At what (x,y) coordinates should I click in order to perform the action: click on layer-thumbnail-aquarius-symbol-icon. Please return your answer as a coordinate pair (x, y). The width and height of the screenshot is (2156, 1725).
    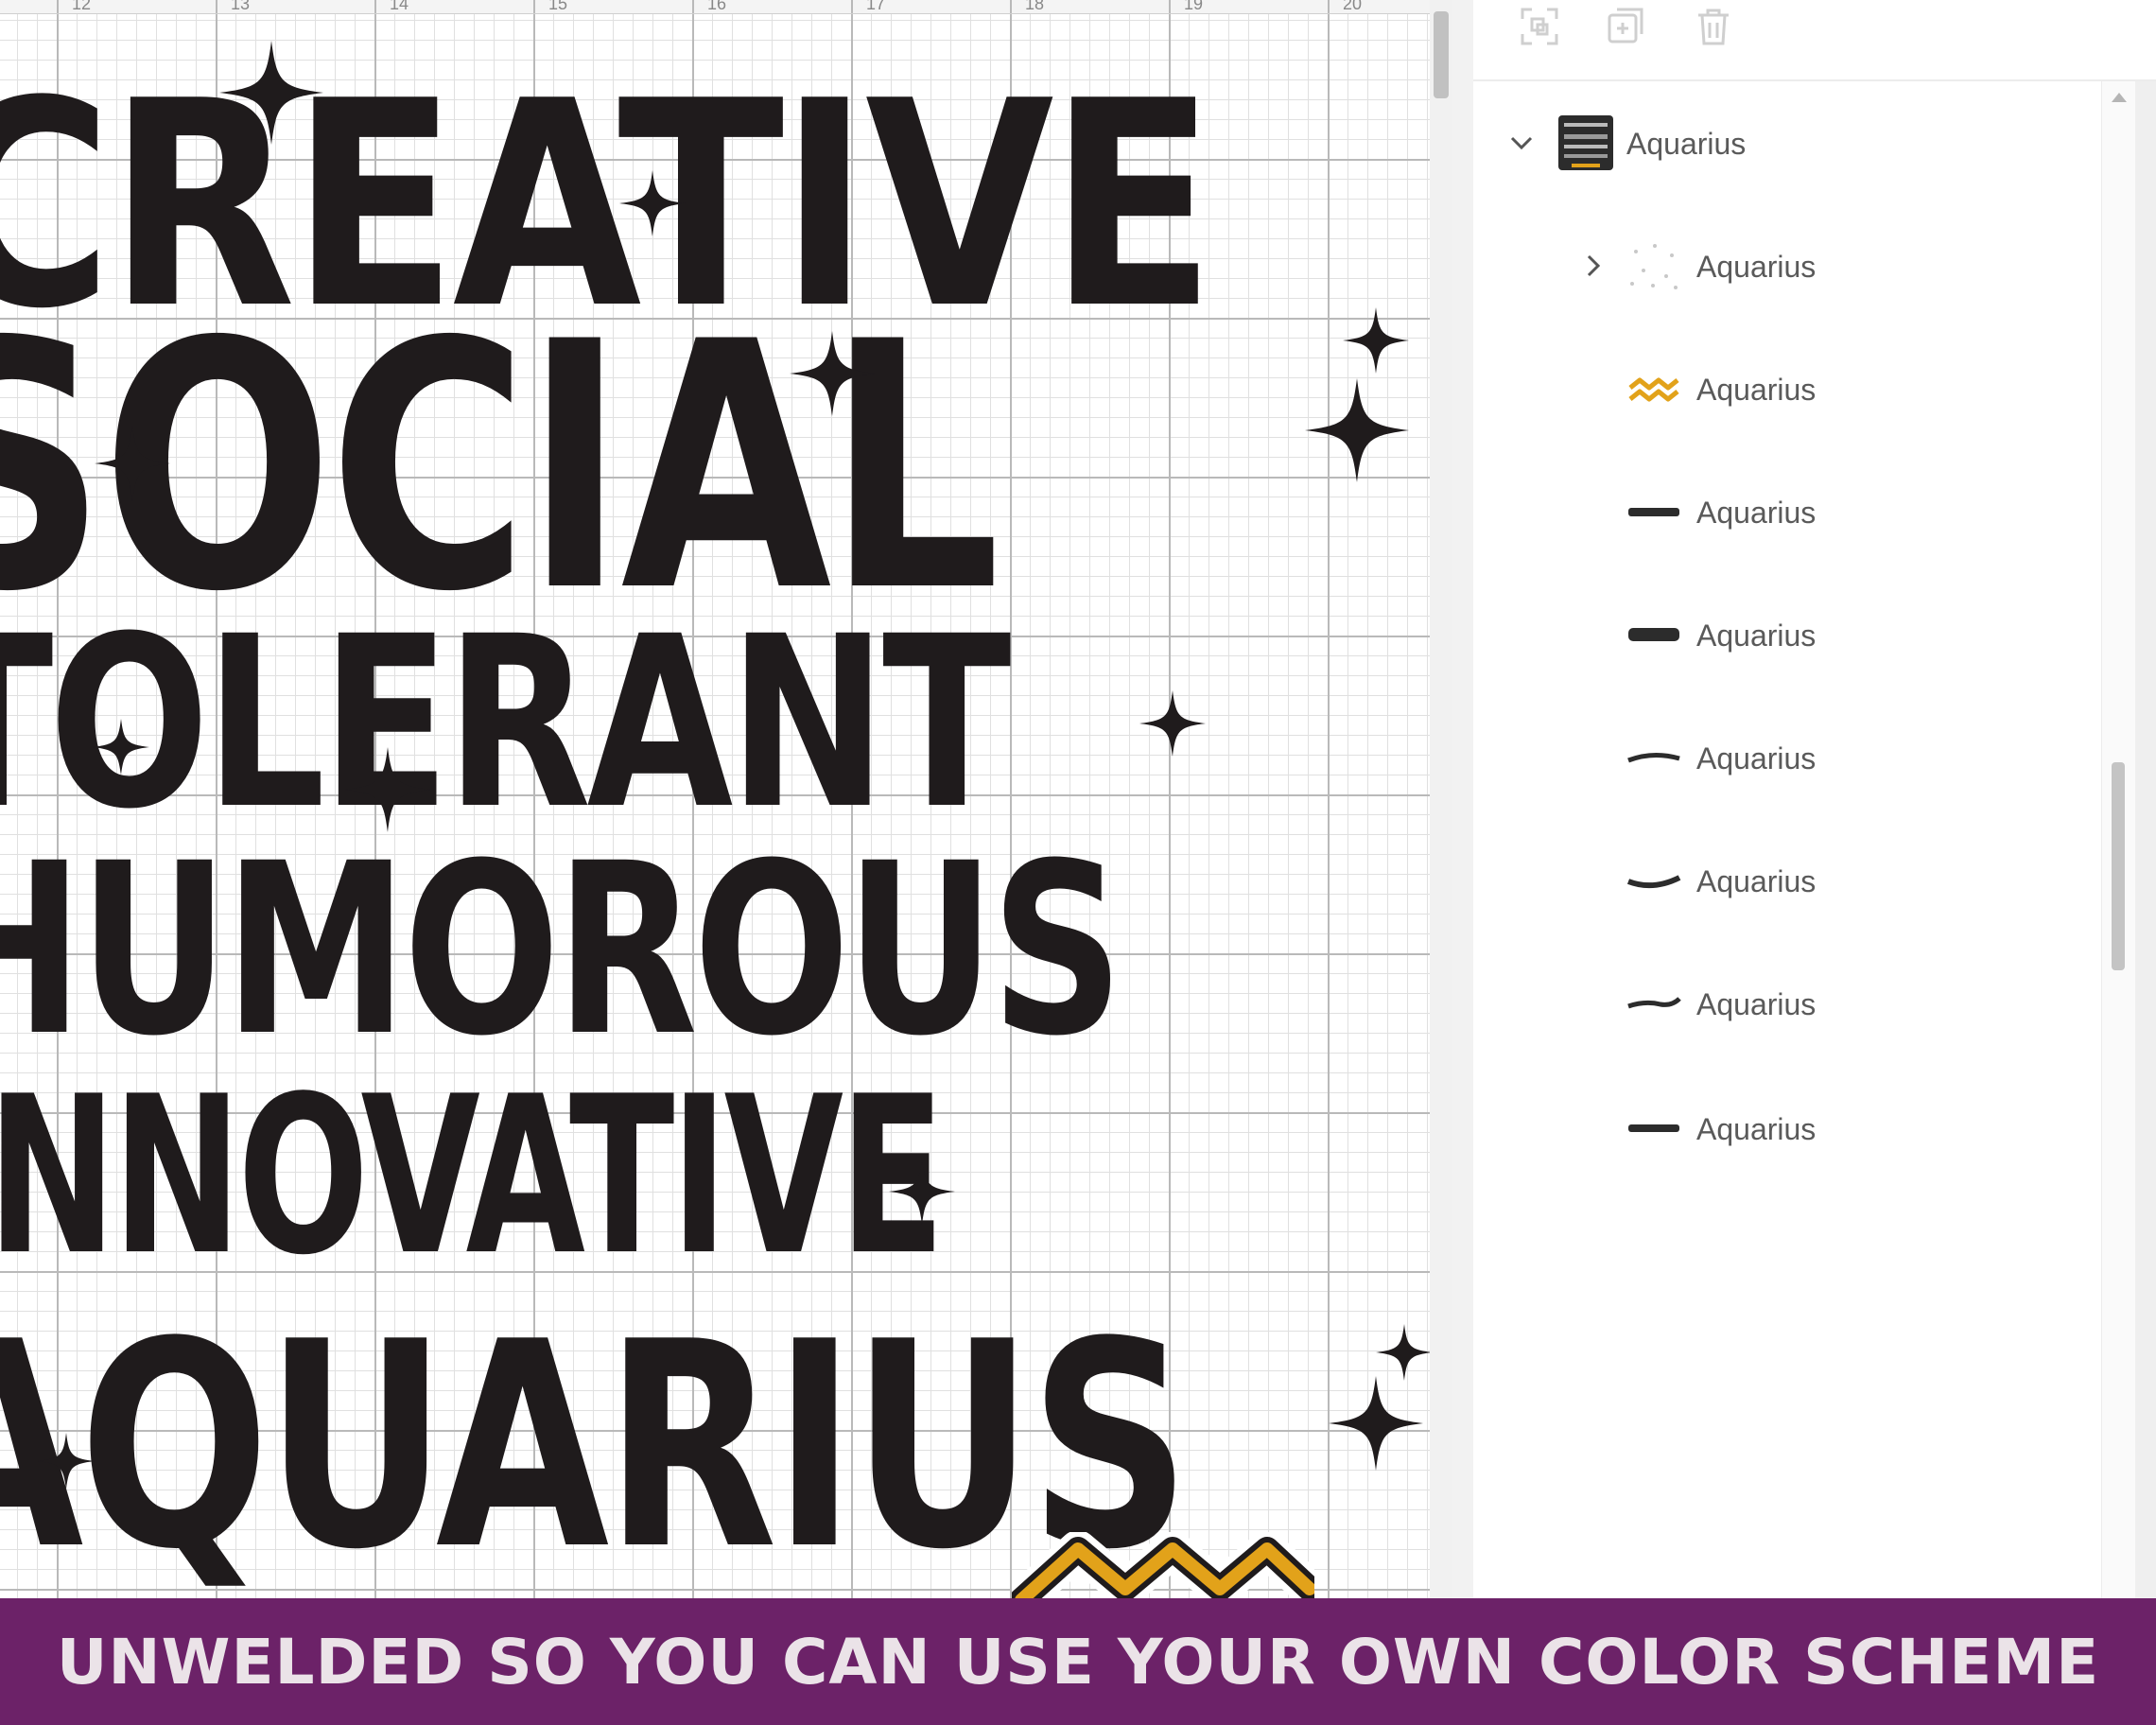
    Looking at the image, I should click on (1653, 389).